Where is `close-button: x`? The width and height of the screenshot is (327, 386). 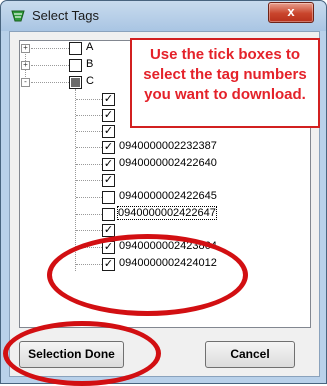
close-button: x is located at coordinates (291, 12).